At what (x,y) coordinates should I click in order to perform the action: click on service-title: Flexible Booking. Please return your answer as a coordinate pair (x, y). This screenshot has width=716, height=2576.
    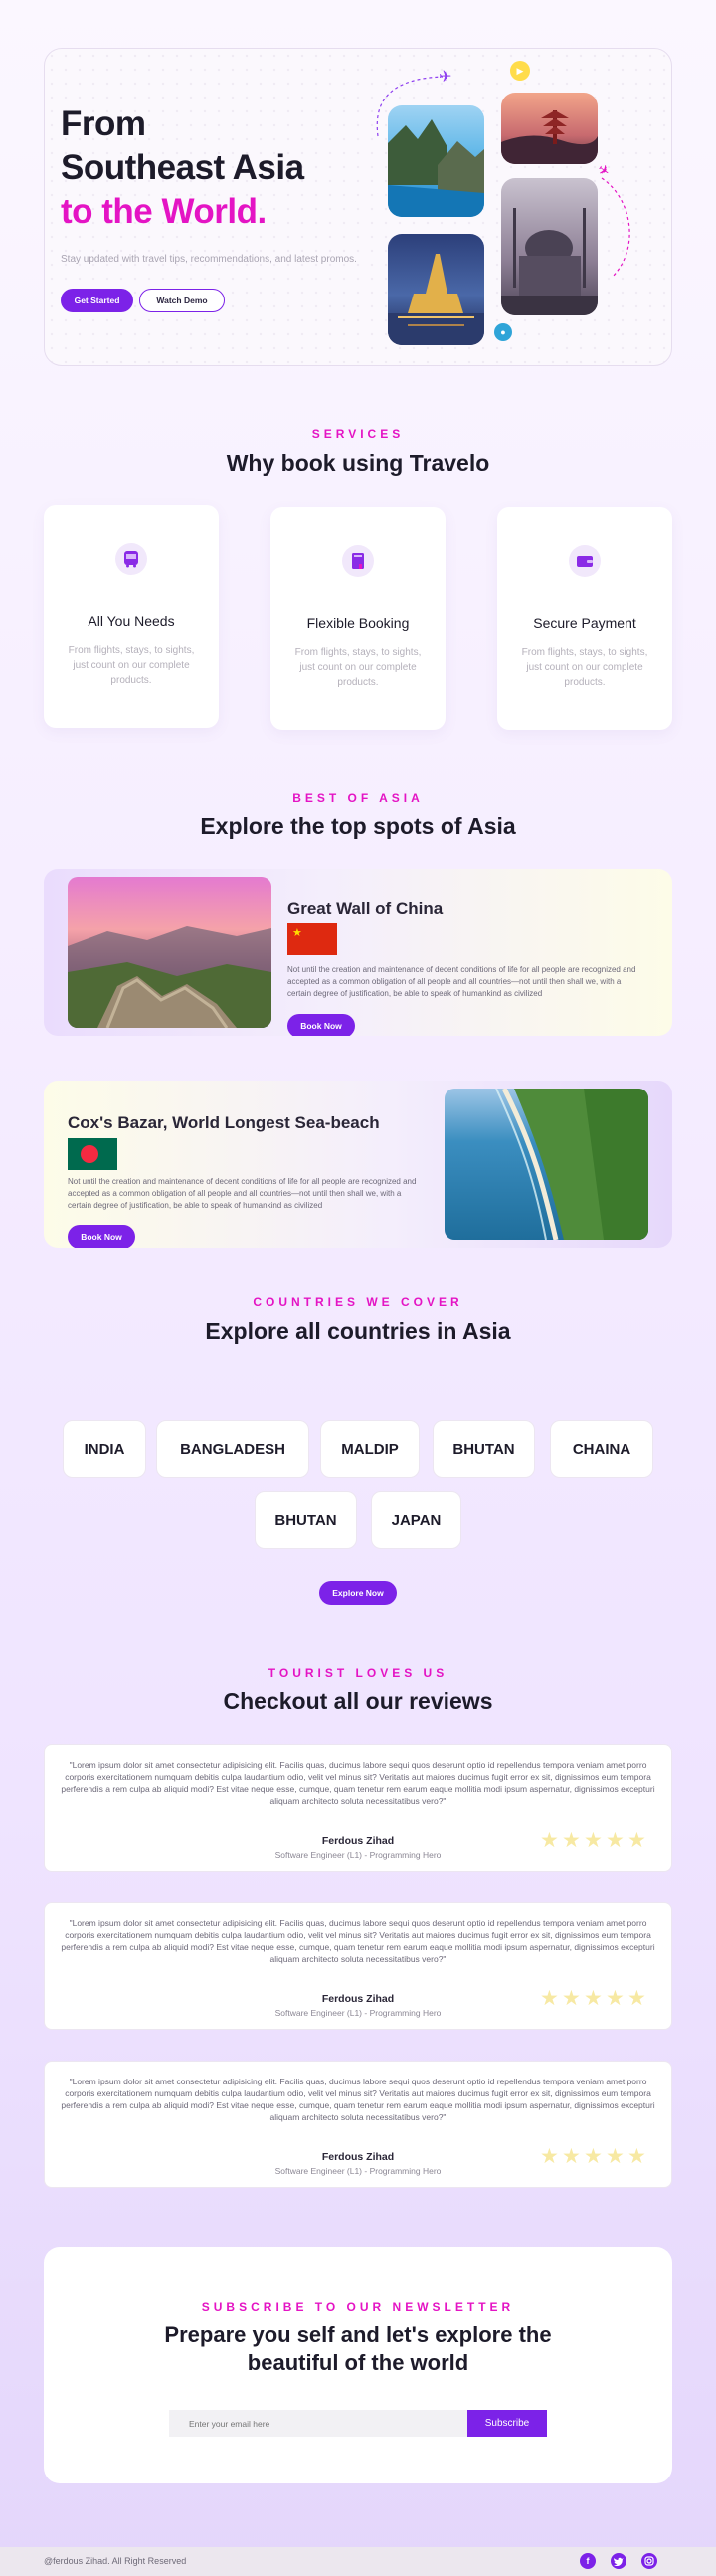
    Looking at the image, I should click on (358, 623).